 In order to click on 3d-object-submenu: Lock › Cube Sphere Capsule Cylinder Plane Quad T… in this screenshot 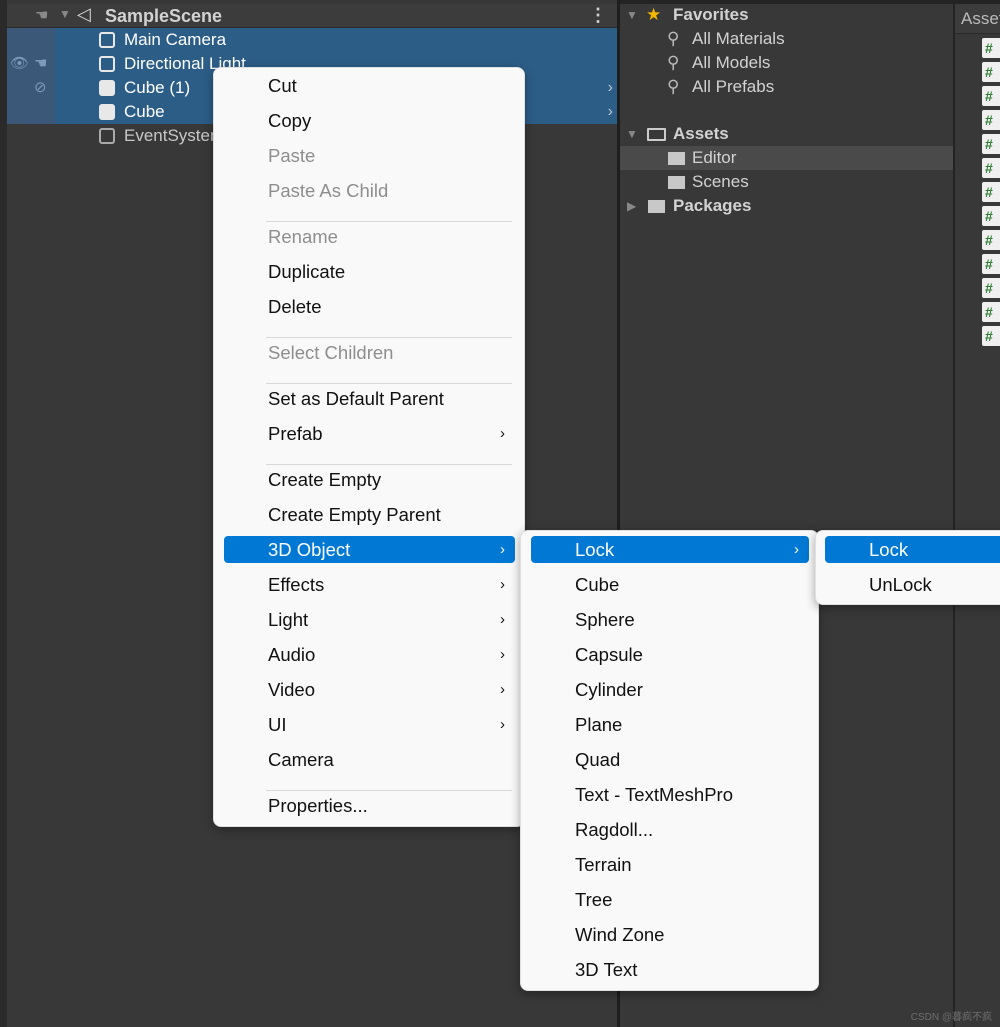, I will do `click(669, 760)`.